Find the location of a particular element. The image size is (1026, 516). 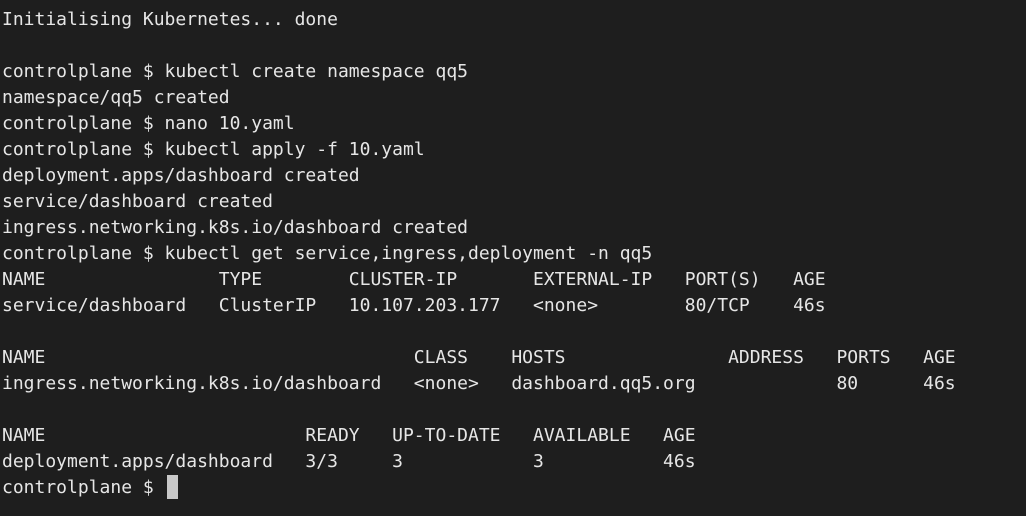

shell-prompt: controlplane $ is located at coordinates (83, 487).